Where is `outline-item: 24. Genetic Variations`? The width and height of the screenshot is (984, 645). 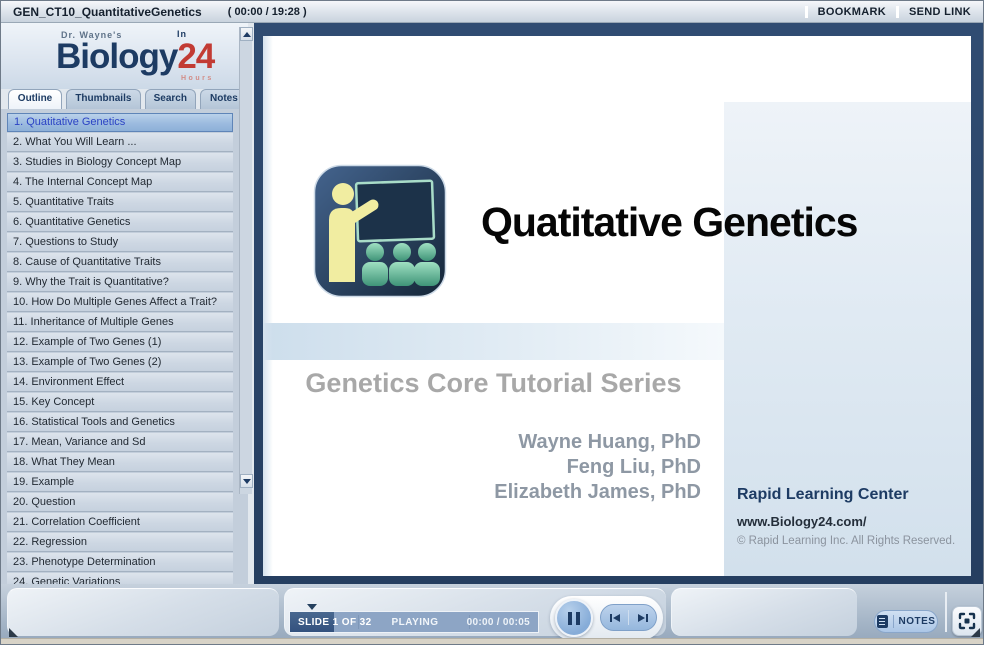
outline-item: 24. Genetic Variations is located at coordinates (120, 578).